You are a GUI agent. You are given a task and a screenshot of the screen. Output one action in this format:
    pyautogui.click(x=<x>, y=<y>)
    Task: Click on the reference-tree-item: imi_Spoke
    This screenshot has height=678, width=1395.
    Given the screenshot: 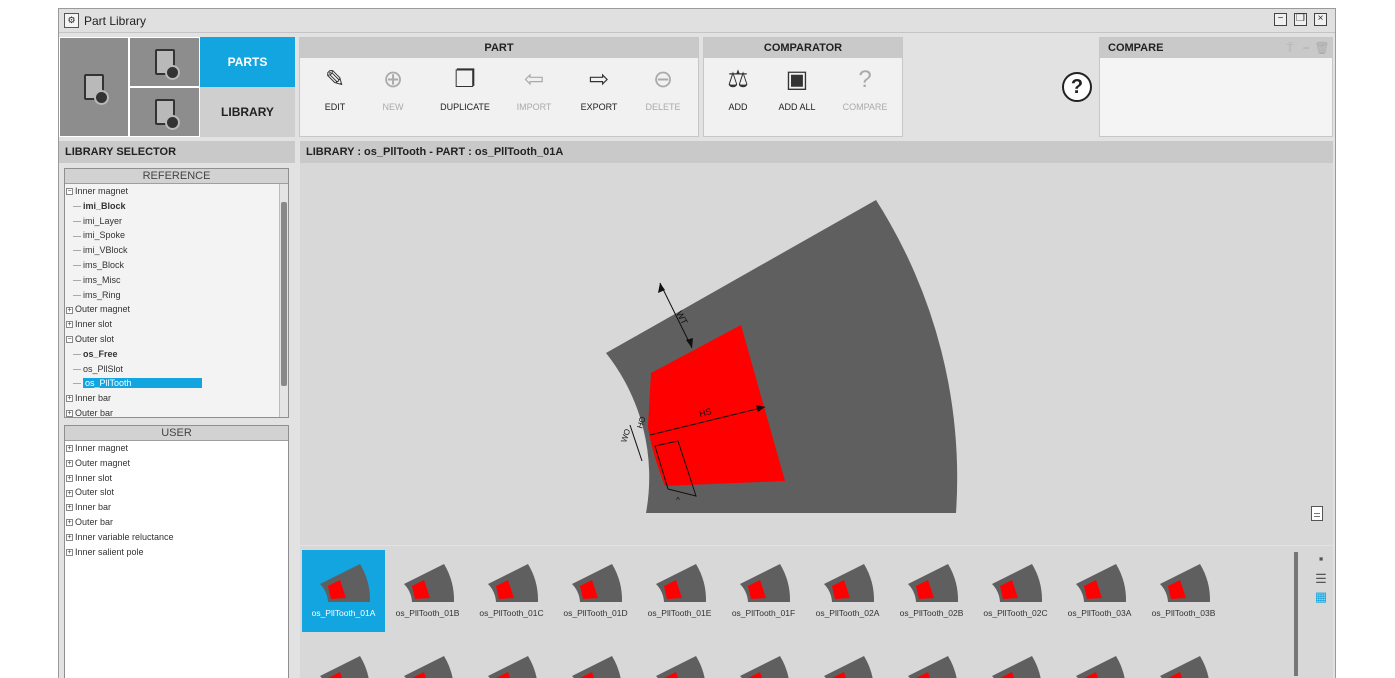 What is the action you would take?
    pyautogui.click(x=176, y=235)
    